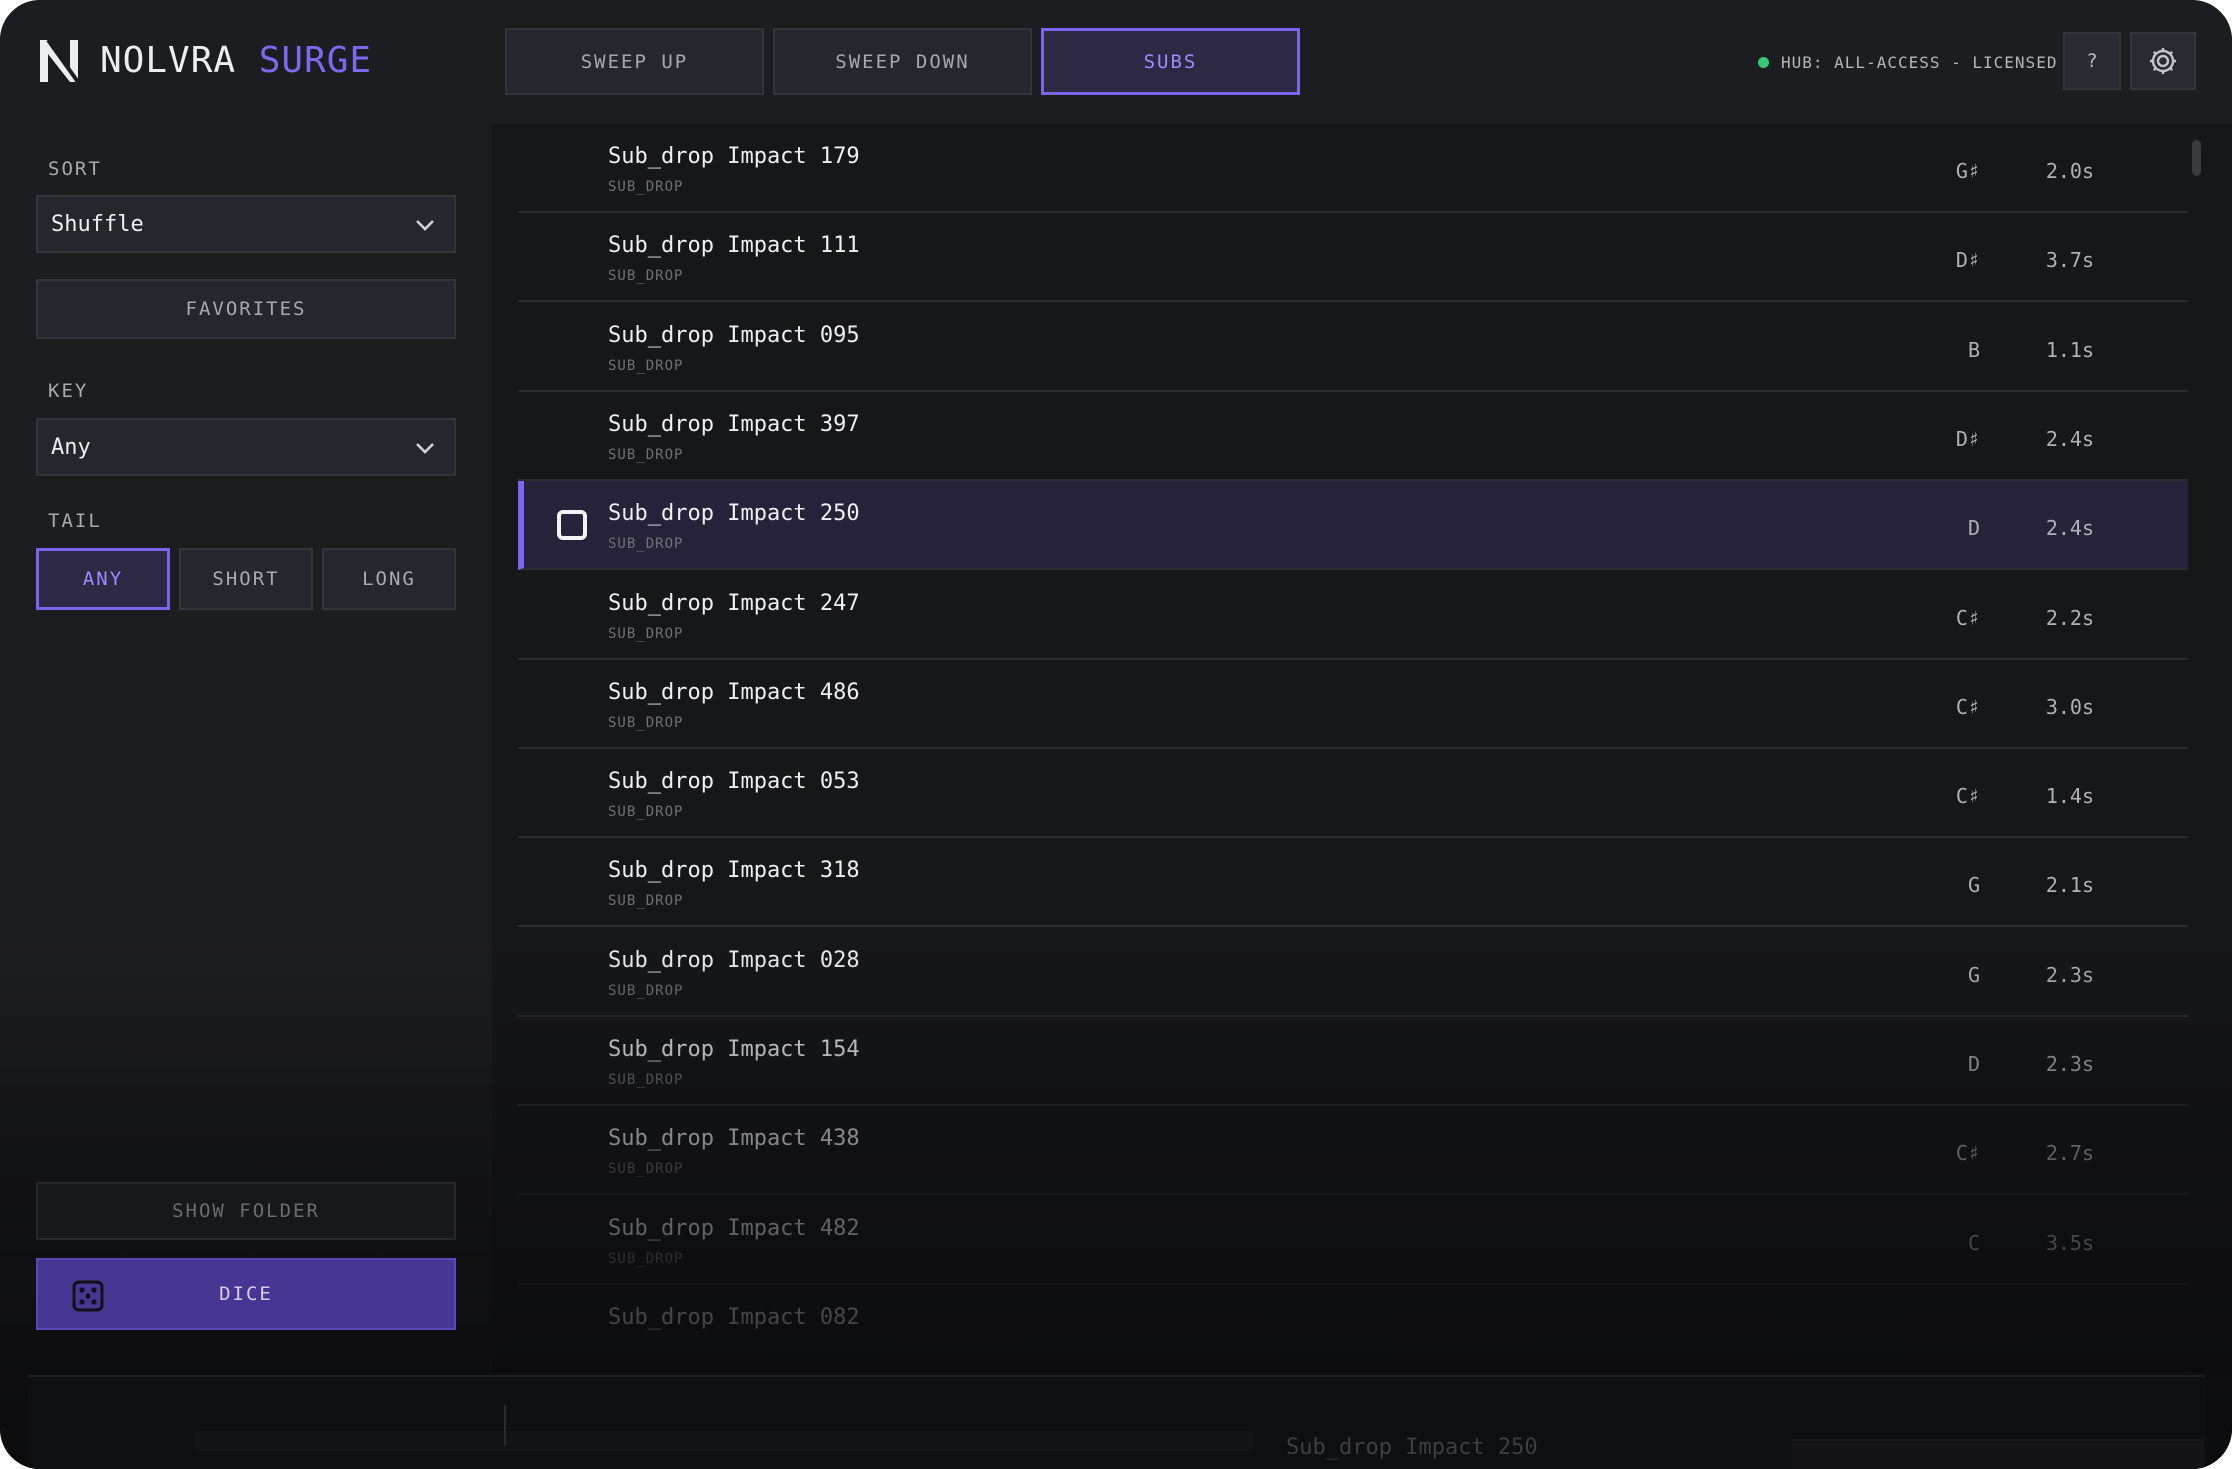 The height and width of the screenshot is (1469, 2232). Describe the element at coordinates (1353, 526) in the screenshot. I see `list-item-selected: Sub_drop Impact 250 SUB_DROP D 2.4s` at that location.